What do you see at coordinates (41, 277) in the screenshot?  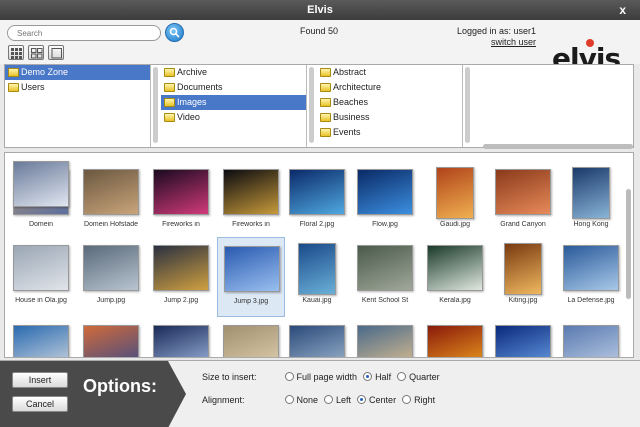 I see `thumbnail-item: House in Ola.jpg` at bounding box center [41, 277].